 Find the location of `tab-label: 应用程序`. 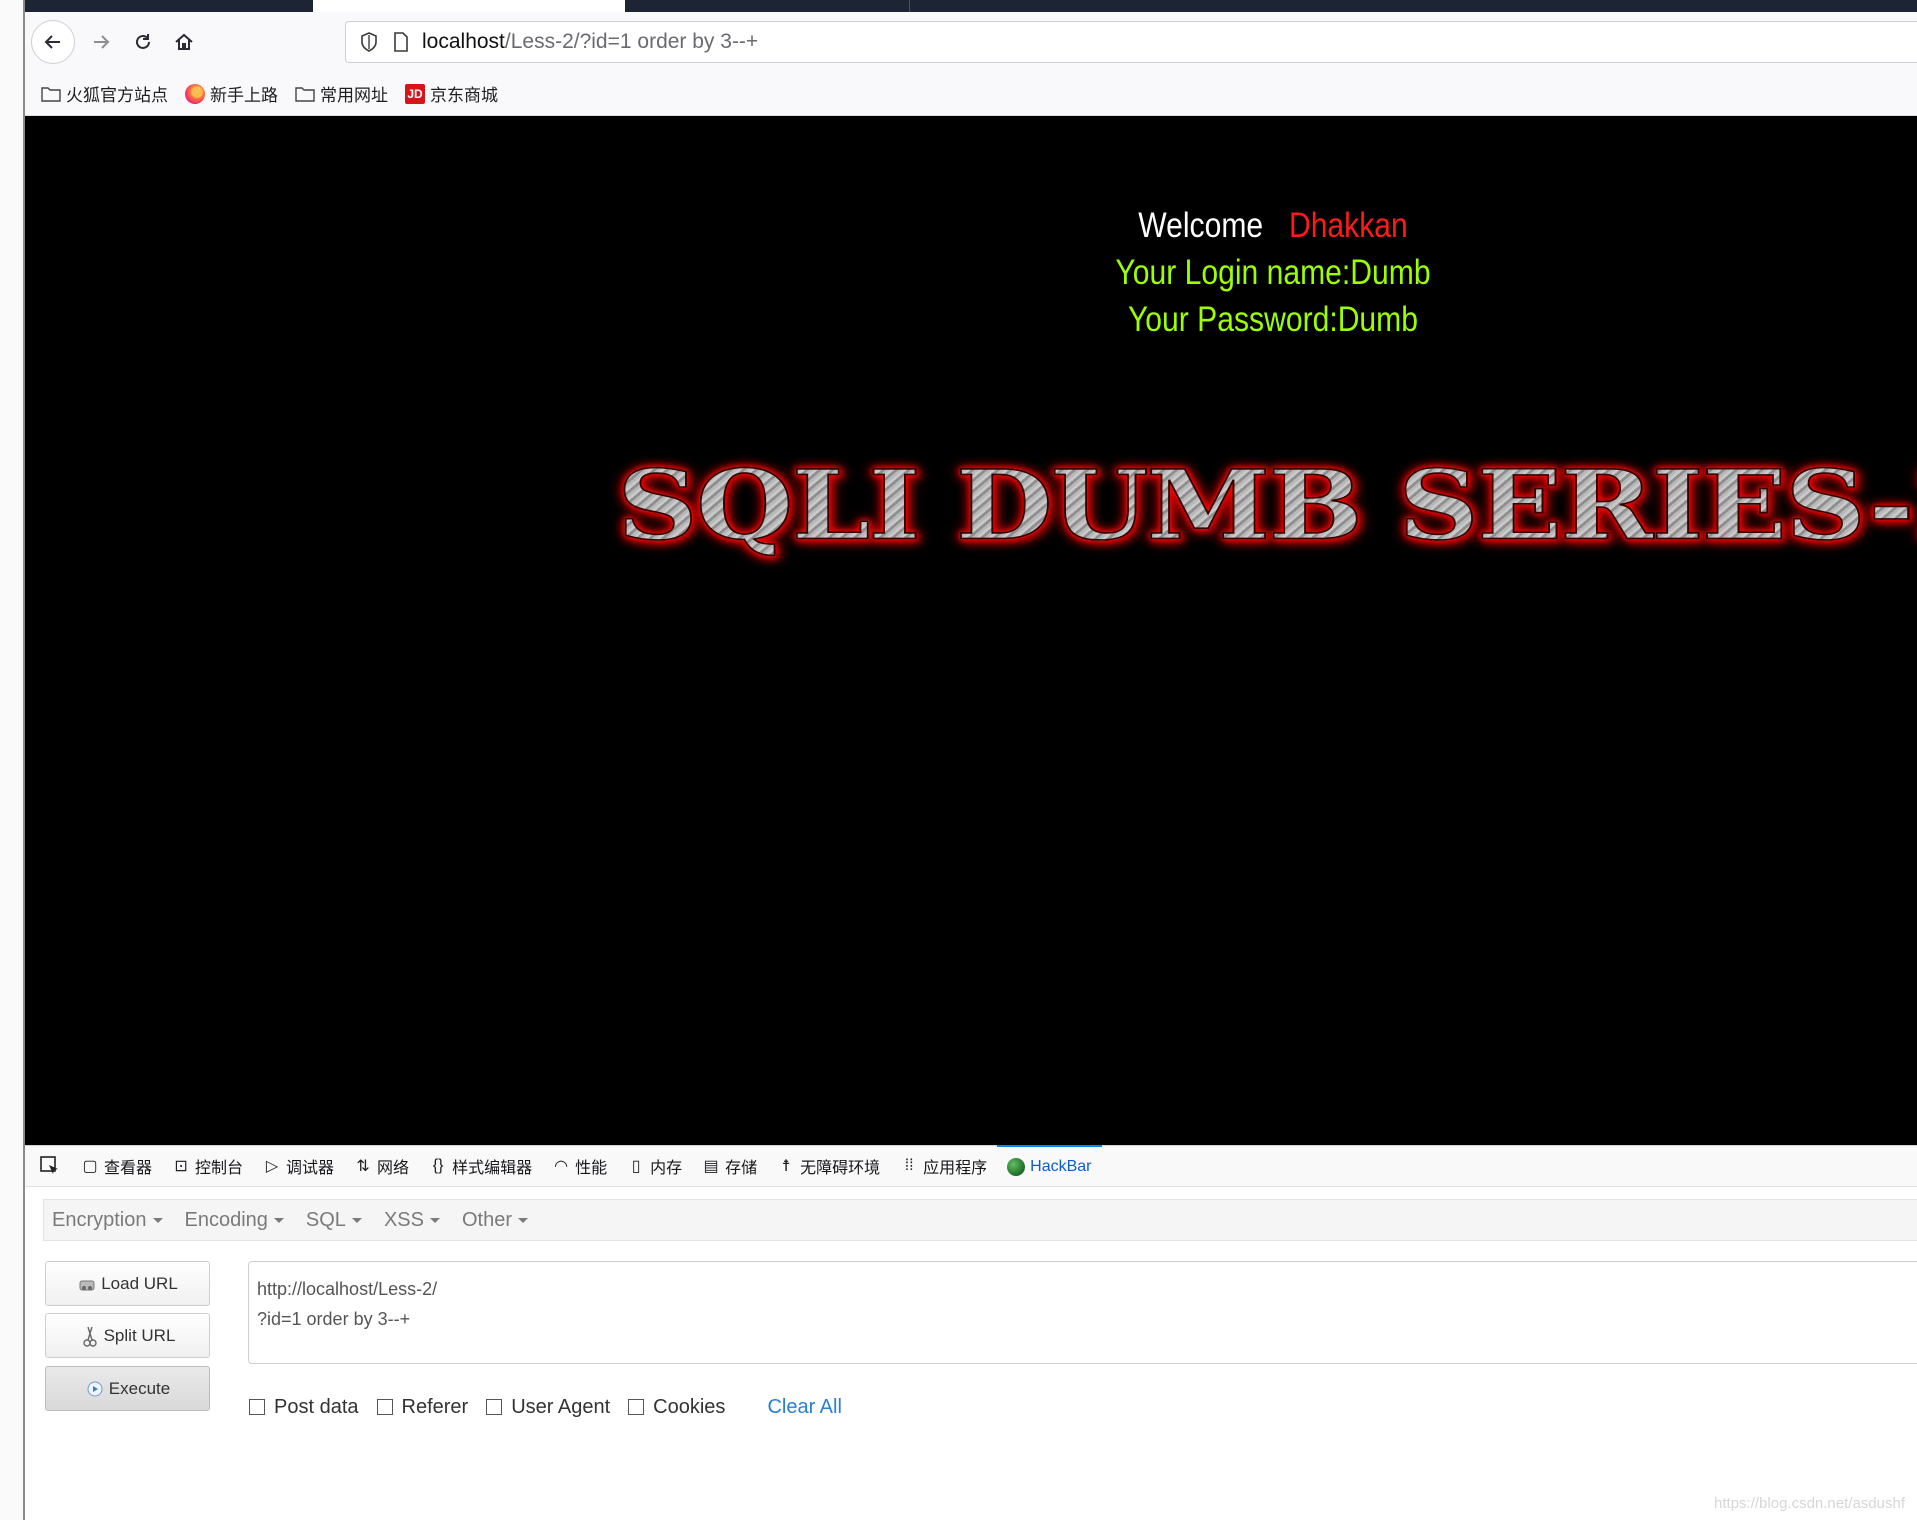

tab-label: 应用程序 is located at coordinates (955, 1168).